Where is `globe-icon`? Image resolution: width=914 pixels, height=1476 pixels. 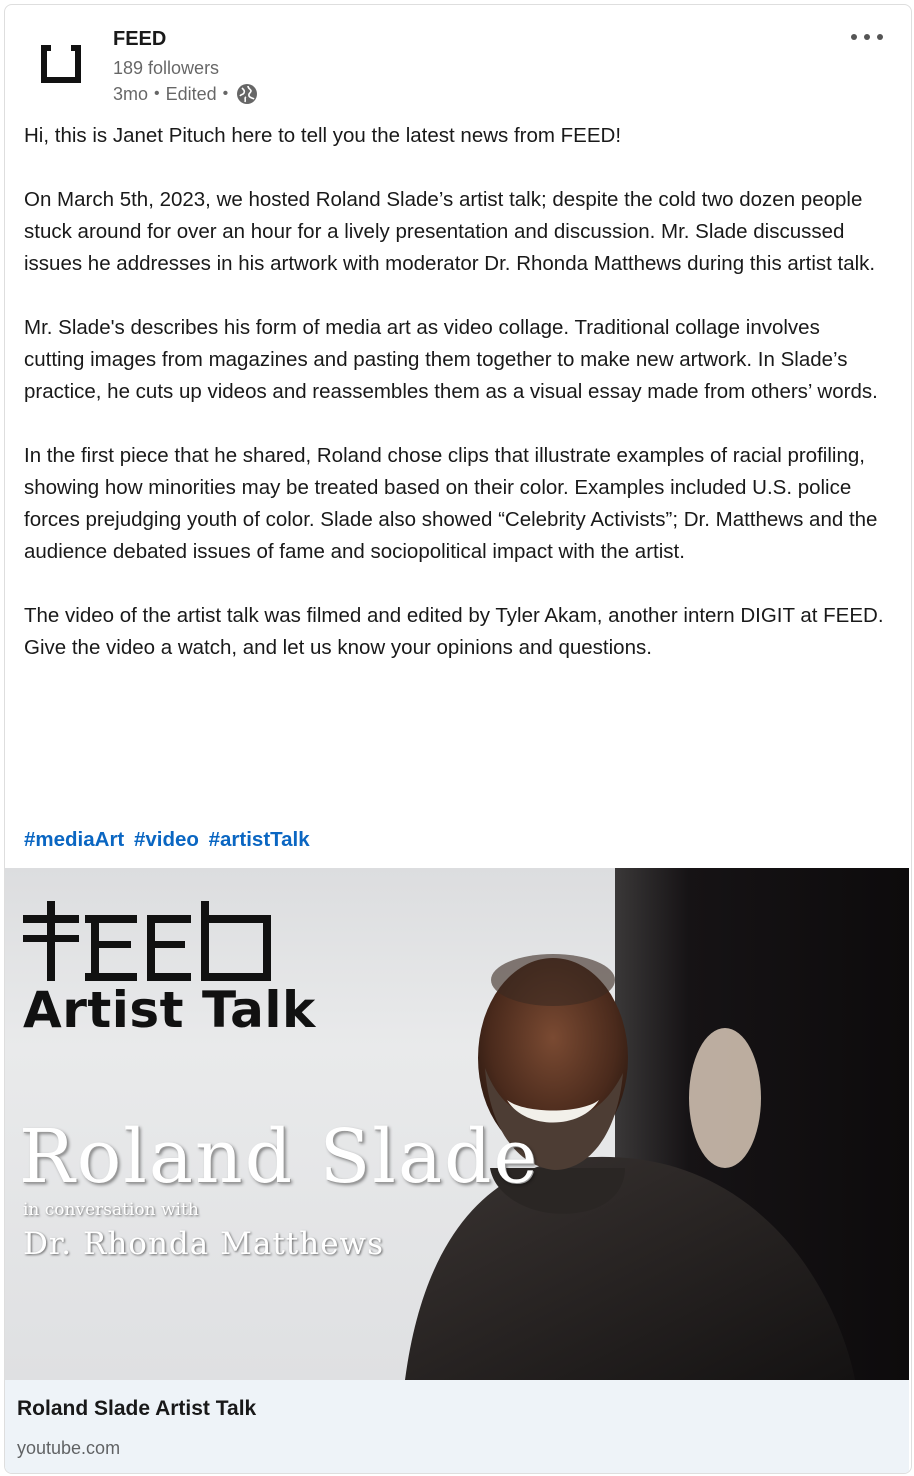 globe-icon is located at coordinates (247, 94).